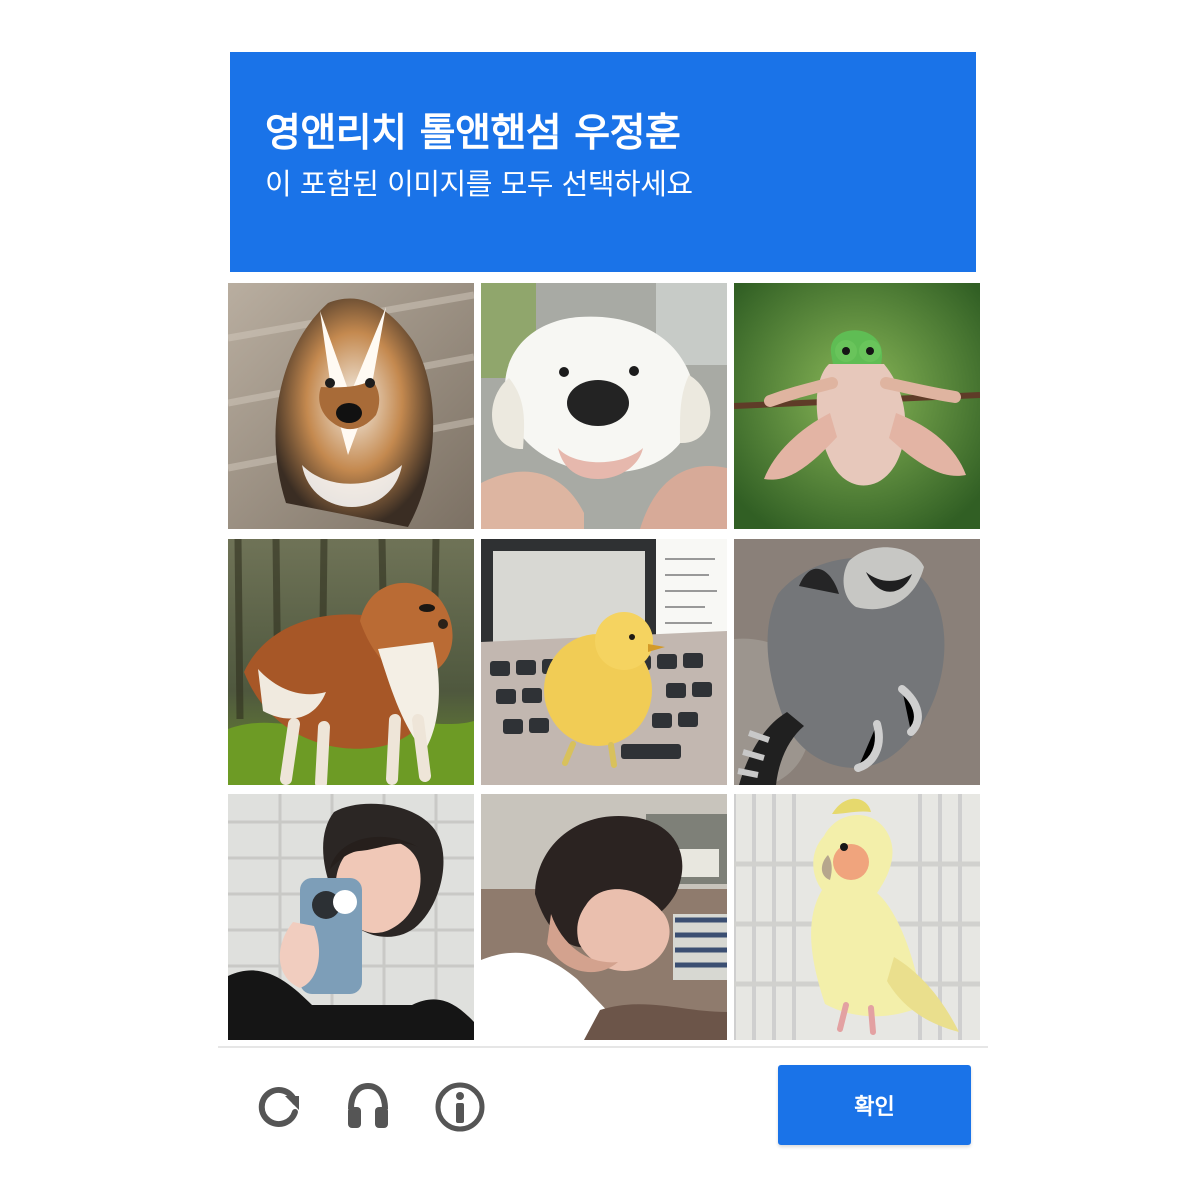 The image size is (1200, 1200). I want to click on raccoon-image, so click(857, 662).